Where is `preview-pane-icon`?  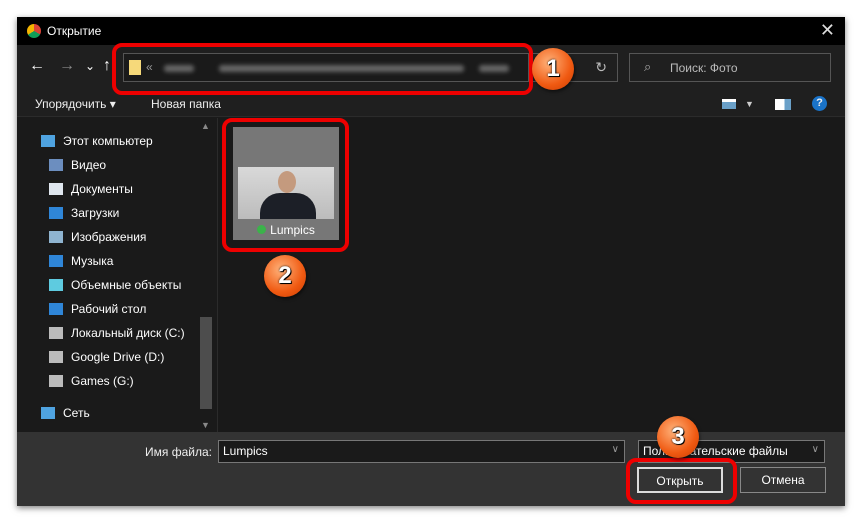 preview-pane-icon is located at coordinates (783, 104).